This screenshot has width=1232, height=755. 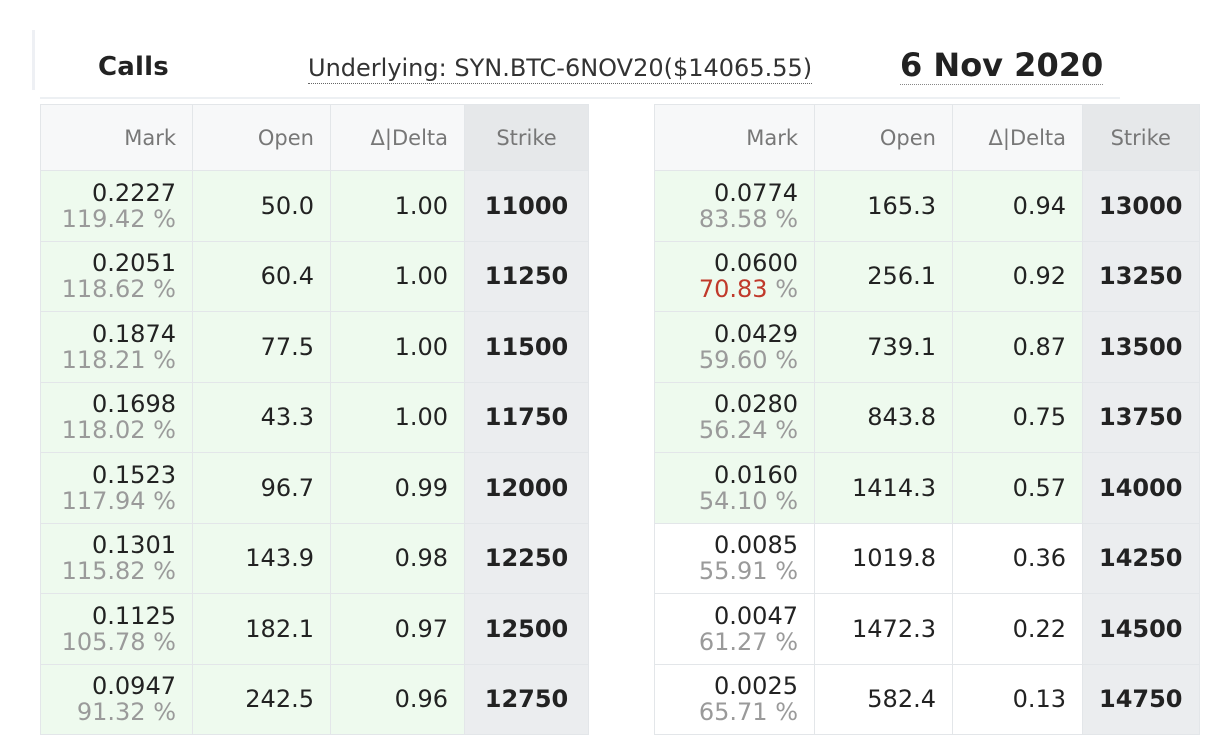 I want to click on table-row: 0.2051 118.62 % 60.4 1.00 11250, so click(x=314, y=276).